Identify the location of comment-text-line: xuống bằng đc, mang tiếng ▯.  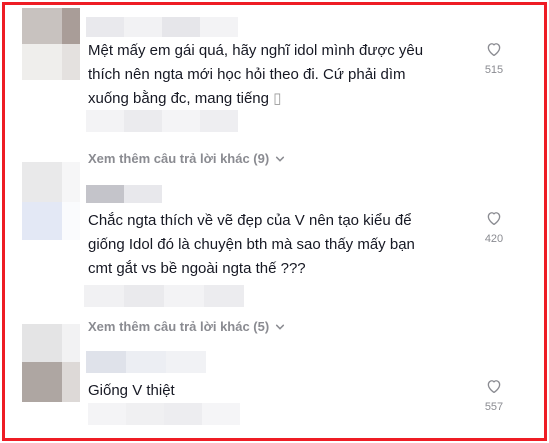
(184, 98).